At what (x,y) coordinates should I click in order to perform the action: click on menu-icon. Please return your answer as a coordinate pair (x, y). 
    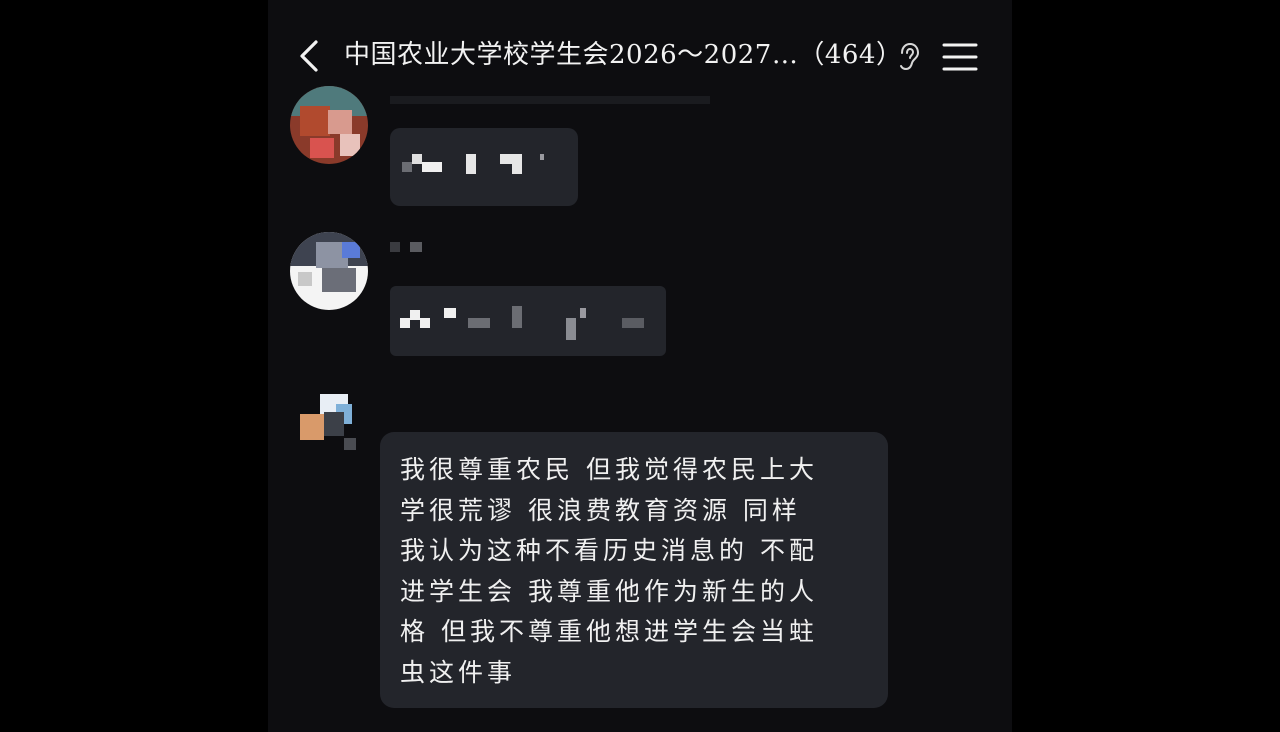
    Looking at the image, I should click on (960, 57).